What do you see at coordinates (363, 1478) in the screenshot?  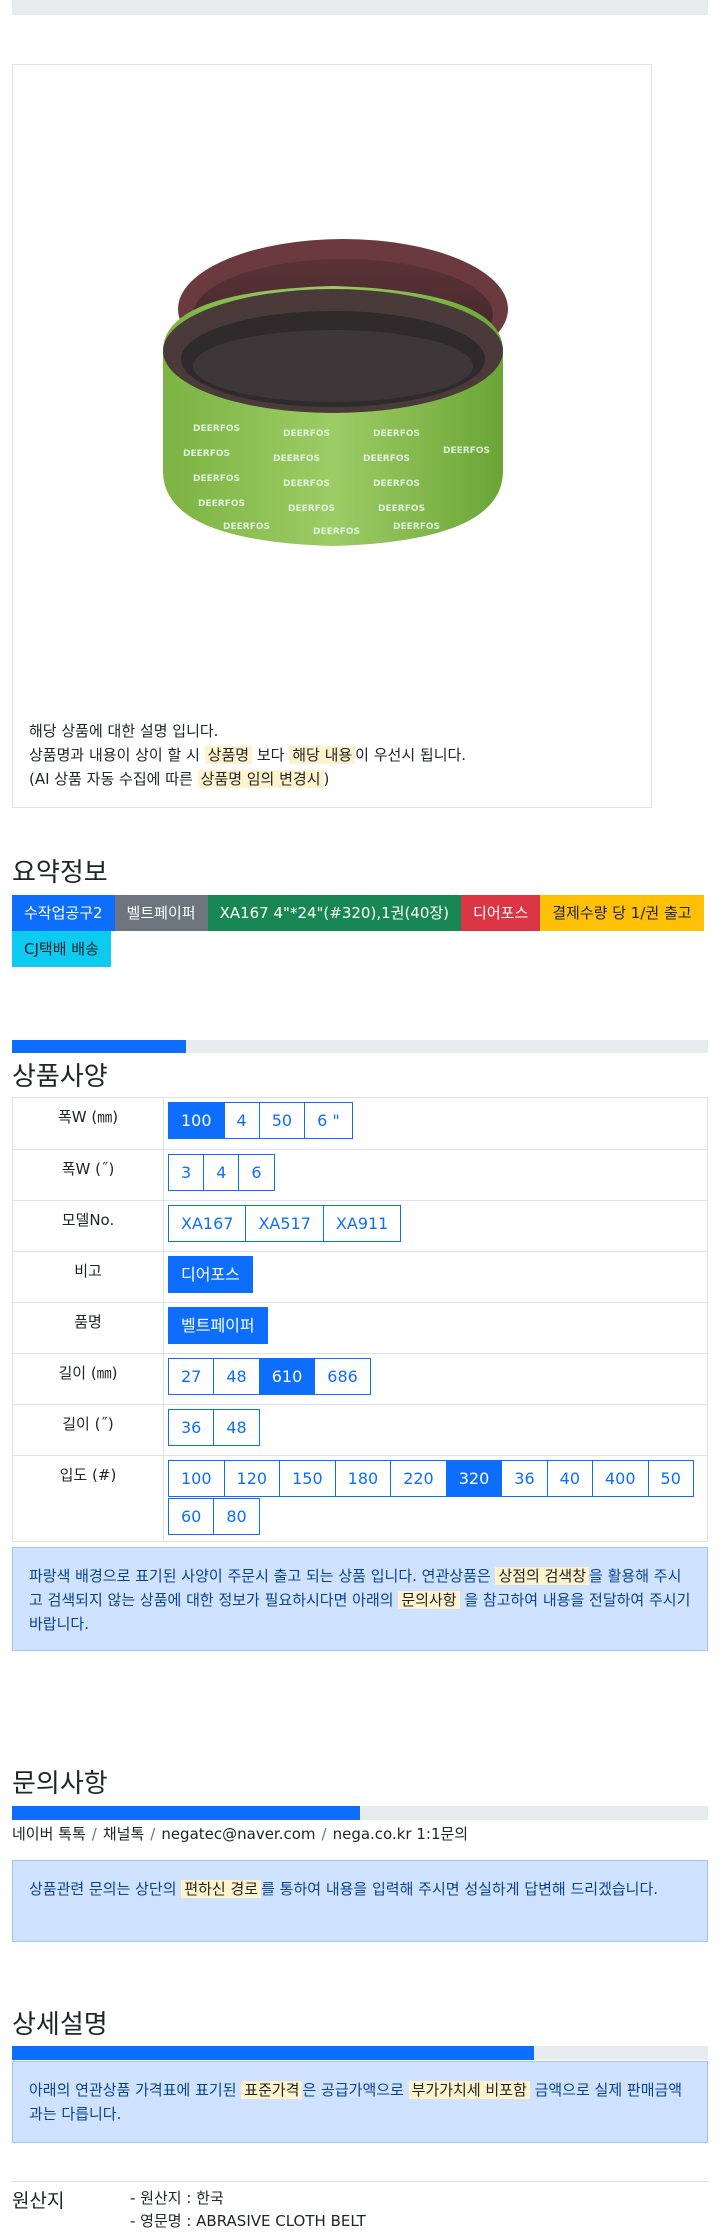 I see `spec-option: 180` at bounding box center [363, 1478].